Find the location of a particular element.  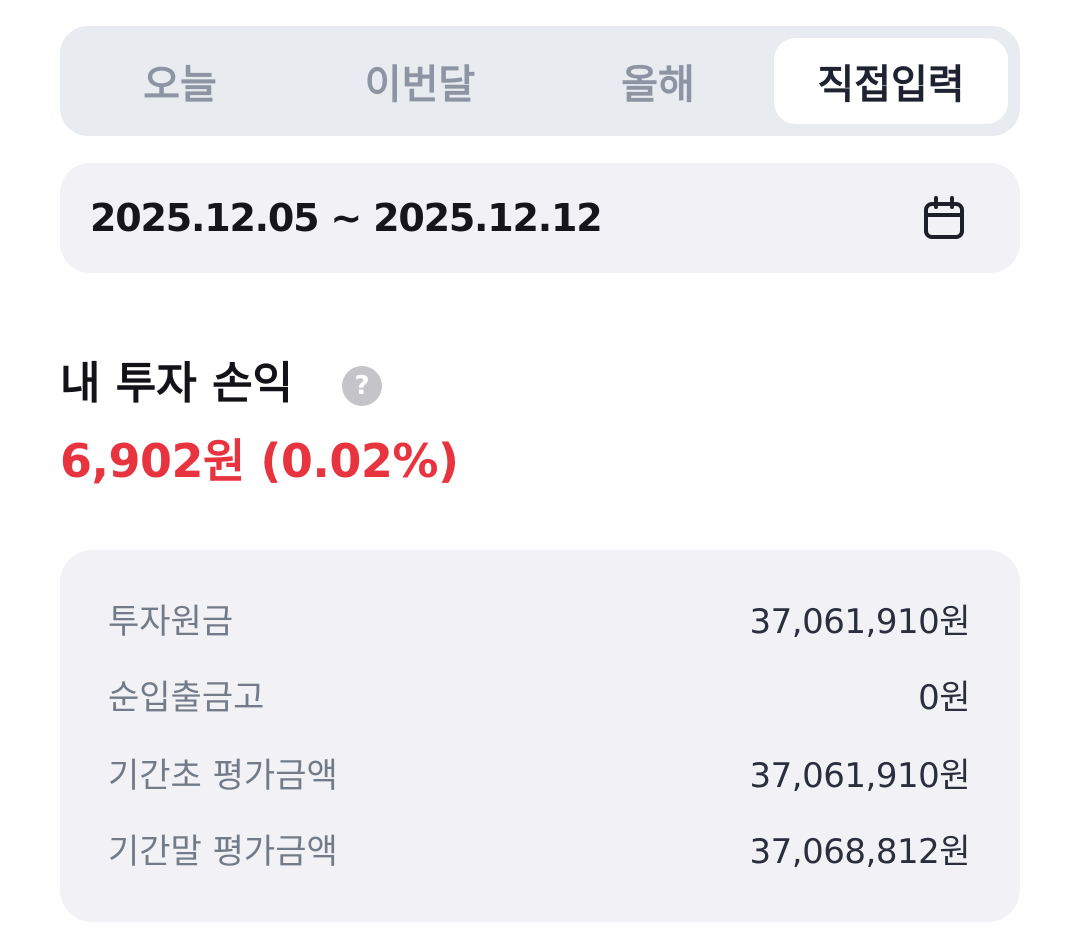

detail-row-net-deposit: 순입출금고 0원 is located at coordinates (539, 698).